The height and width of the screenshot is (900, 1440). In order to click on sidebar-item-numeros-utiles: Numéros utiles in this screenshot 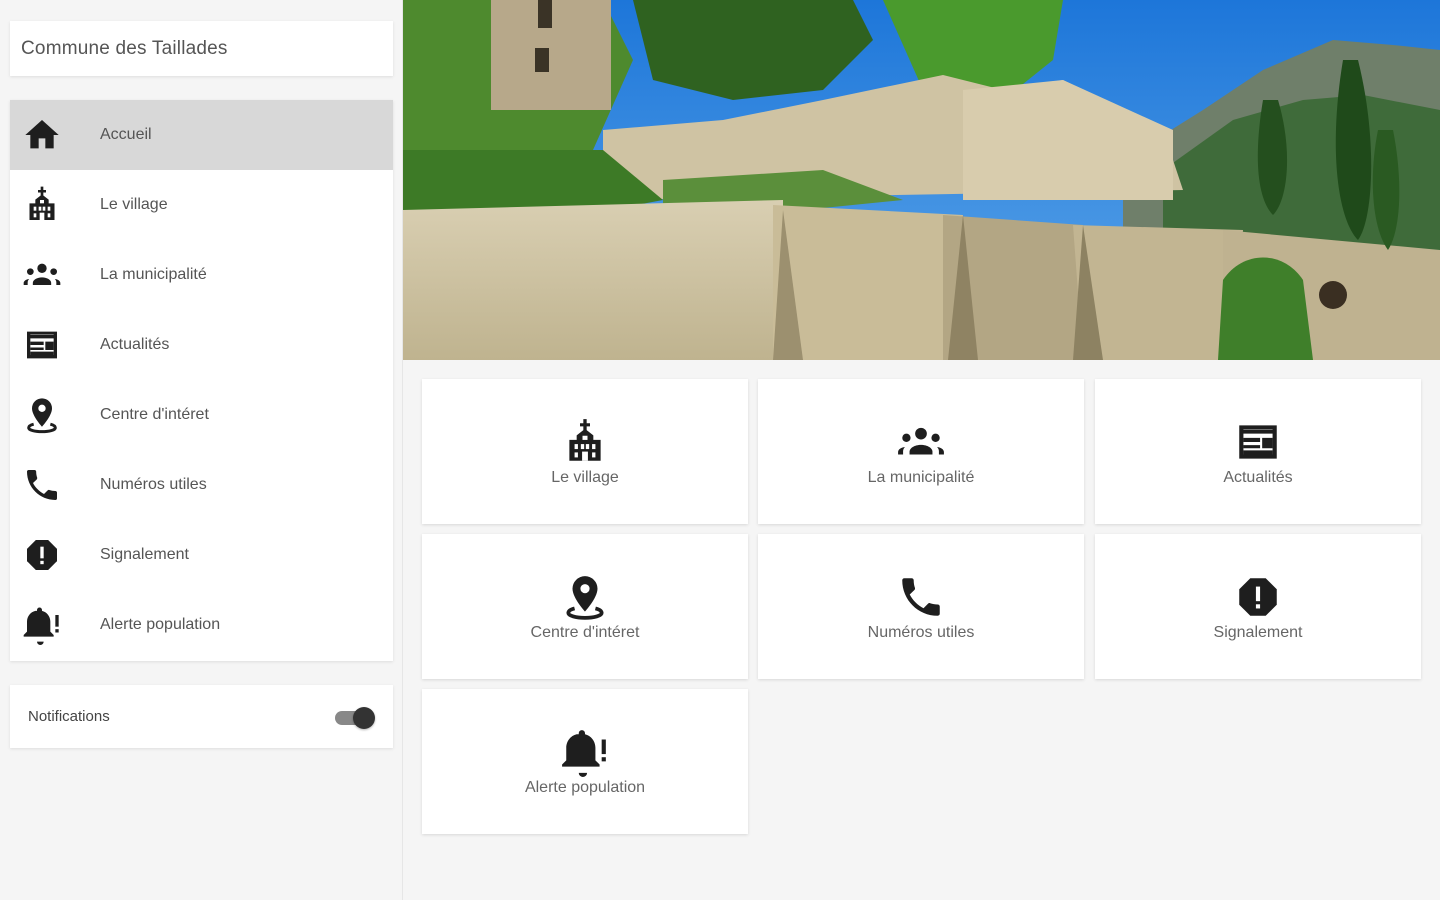, I will do `click(201, 485)`.